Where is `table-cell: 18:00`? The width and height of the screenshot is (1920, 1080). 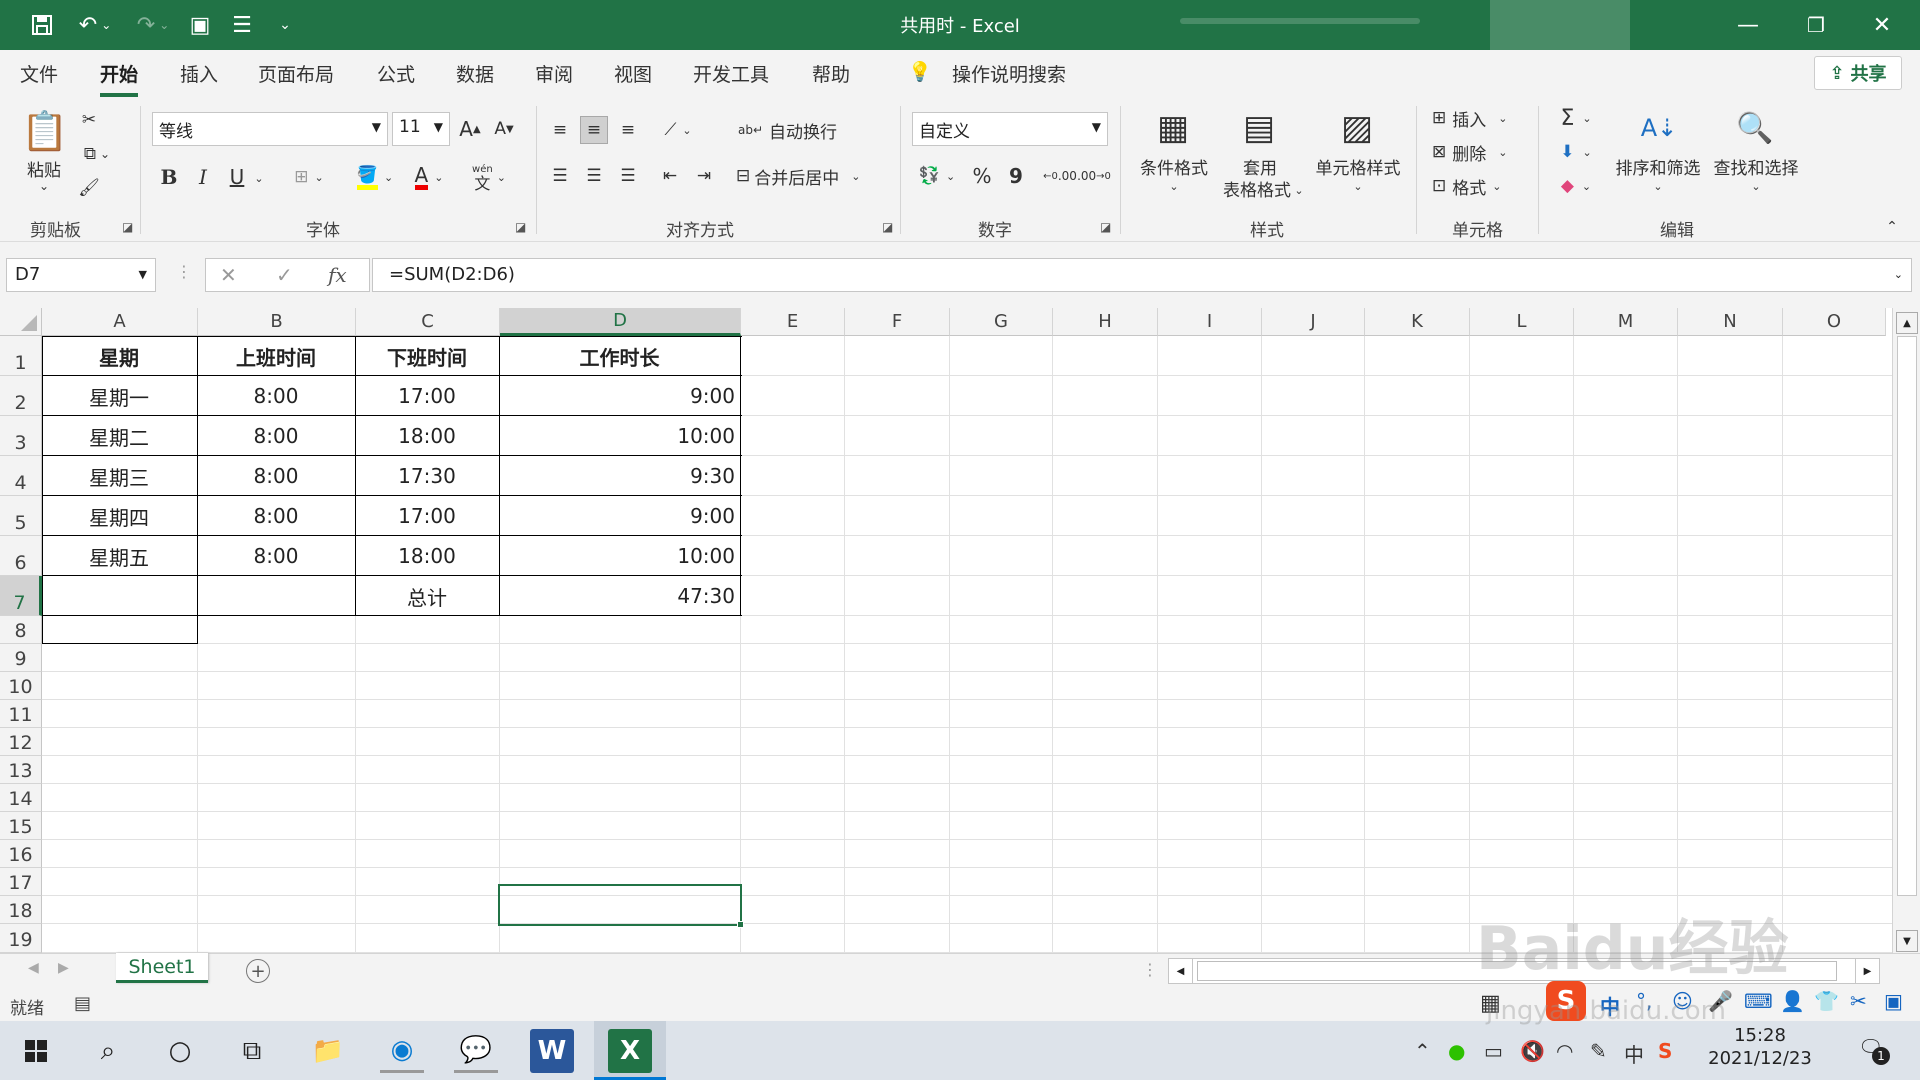 table-cell: 18:00 is located at coordinates (427, 556).